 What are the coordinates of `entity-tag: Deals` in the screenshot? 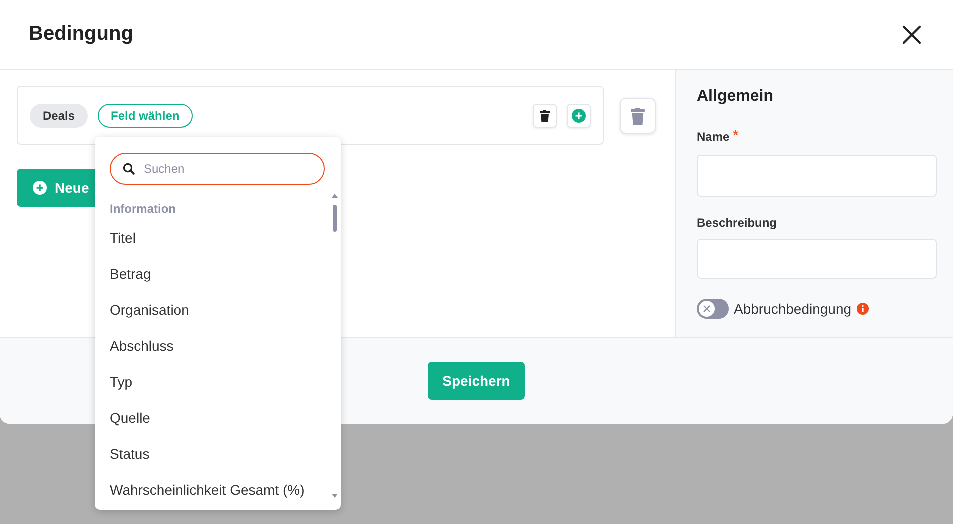 It's located at (59, 116).